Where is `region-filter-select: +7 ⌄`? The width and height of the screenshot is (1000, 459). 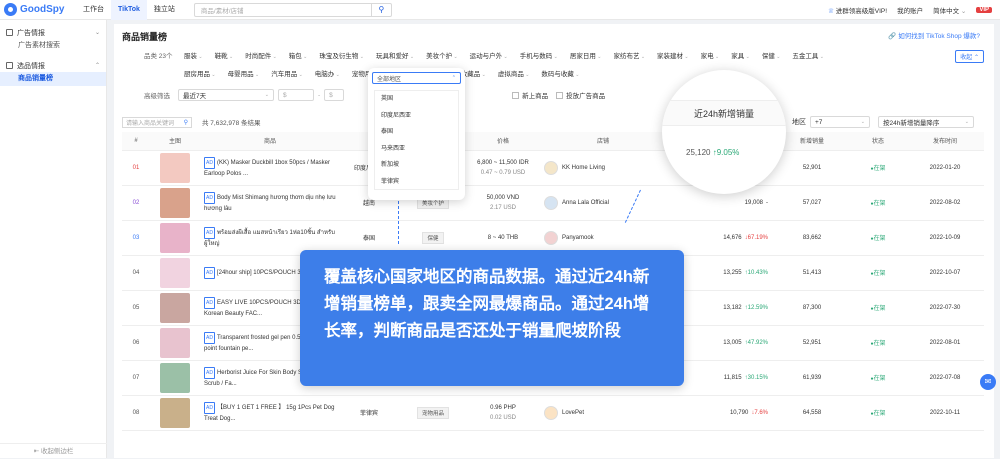
region-filter-select: +7 ⌄ is located at coordinates (840, 122).